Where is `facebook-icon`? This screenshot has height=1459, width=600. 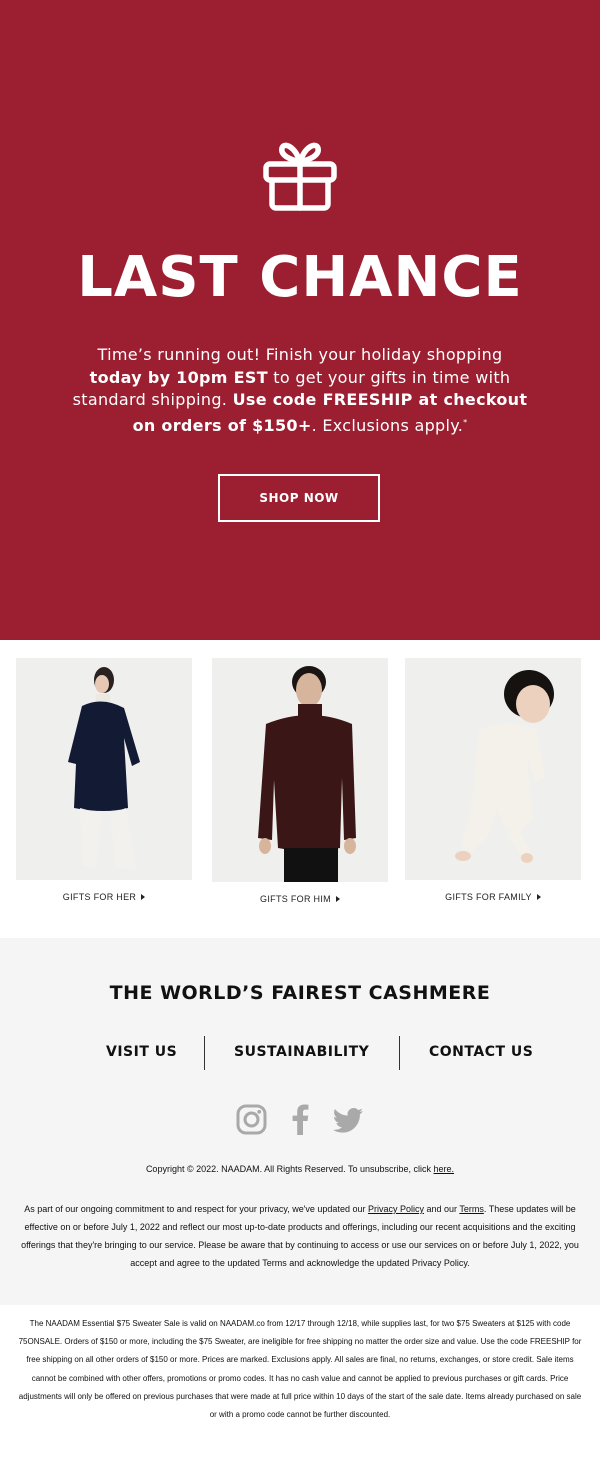
facebook-icon is located at coordinates (300, 1119).